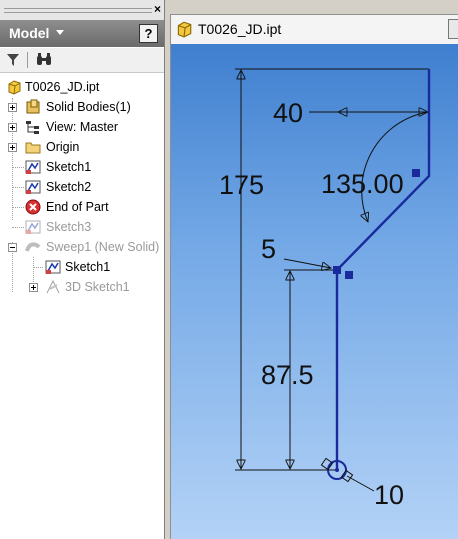 This screenshot has height=539, width=458. What do you see at coordinates (395, 166) in the screenshot?
I see `angle-arc` at bounding box center [395, 166].